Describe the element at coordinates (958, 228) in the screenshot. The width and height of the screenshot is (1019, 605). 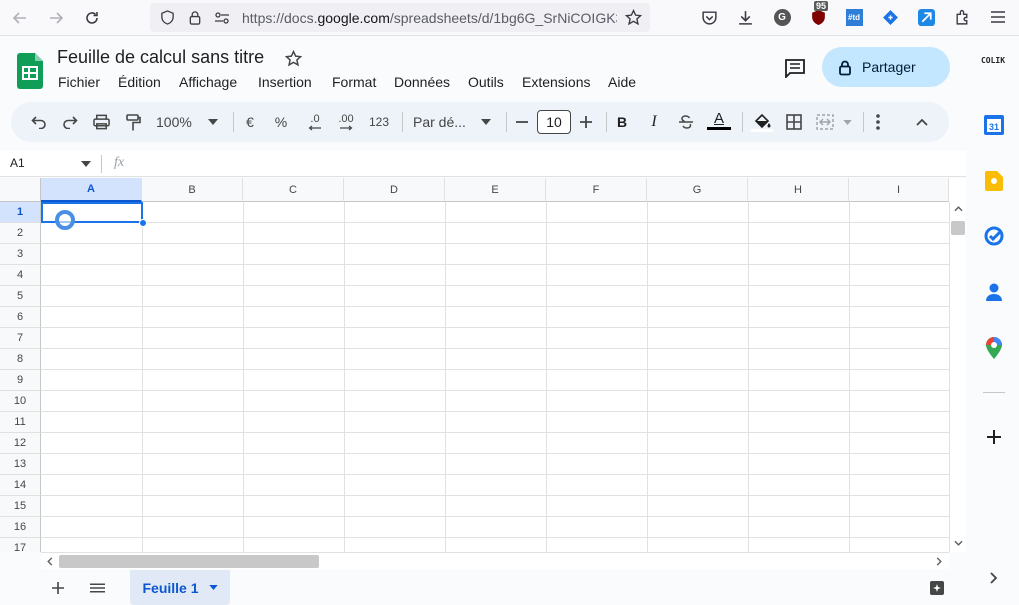
I see `vertical-scroll-thumb` at that location.